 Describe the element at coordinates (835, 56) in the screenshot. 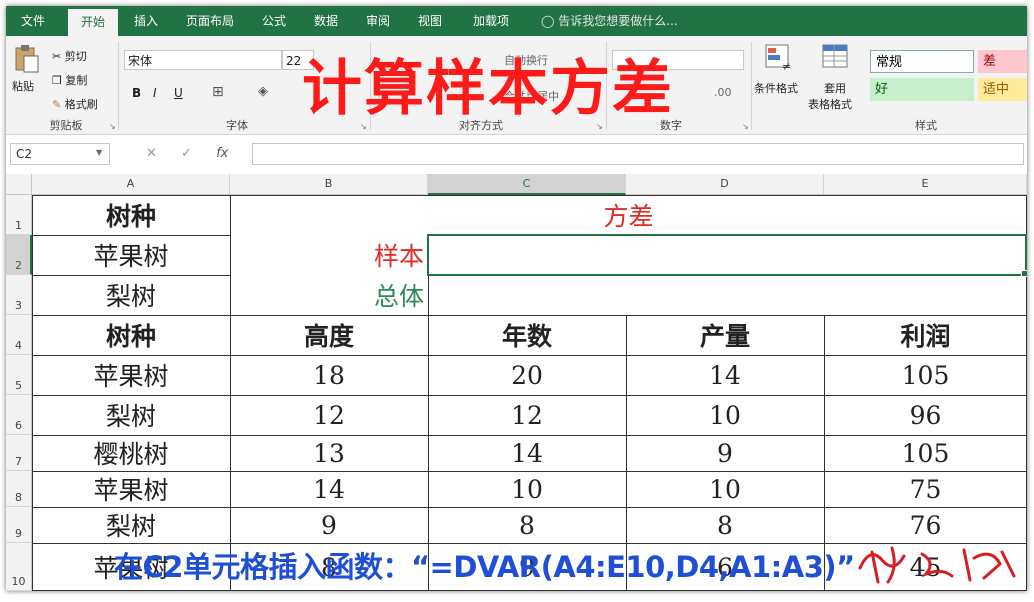

I see `table-format-icon` at that location.